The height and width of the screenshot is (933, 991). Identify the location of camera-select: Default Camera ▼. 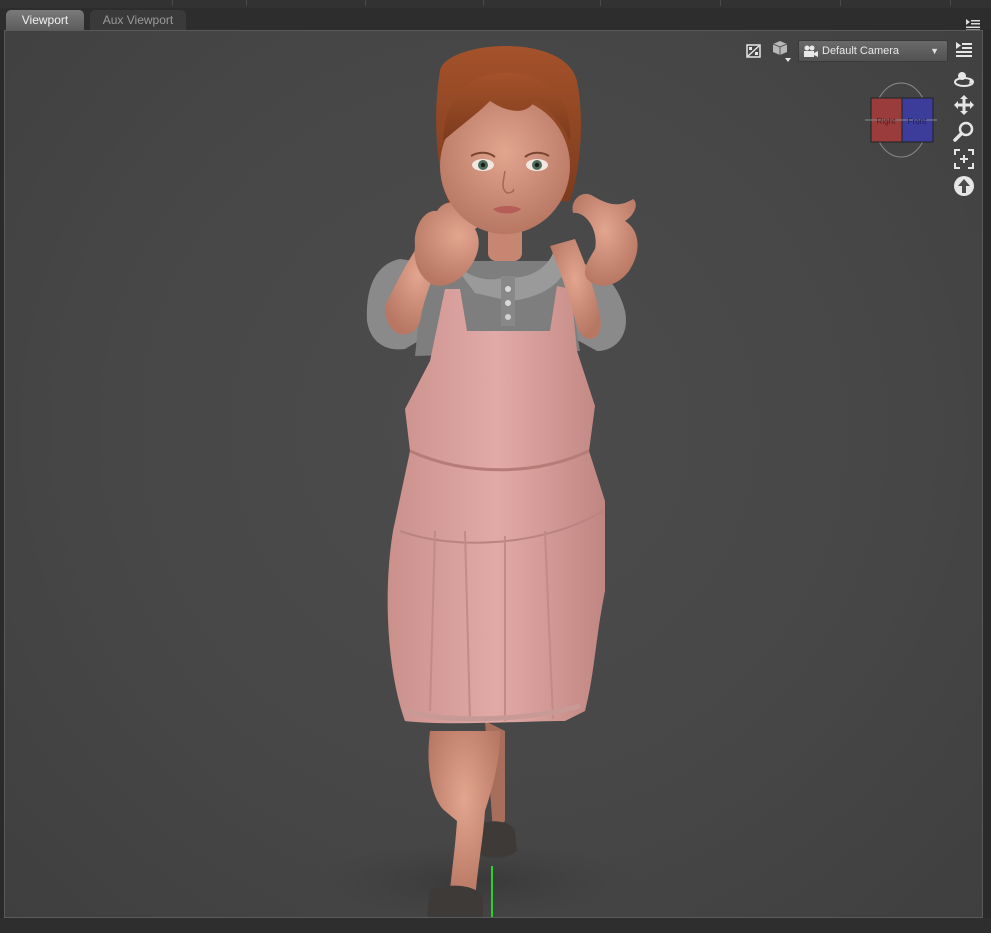
(873, 51).